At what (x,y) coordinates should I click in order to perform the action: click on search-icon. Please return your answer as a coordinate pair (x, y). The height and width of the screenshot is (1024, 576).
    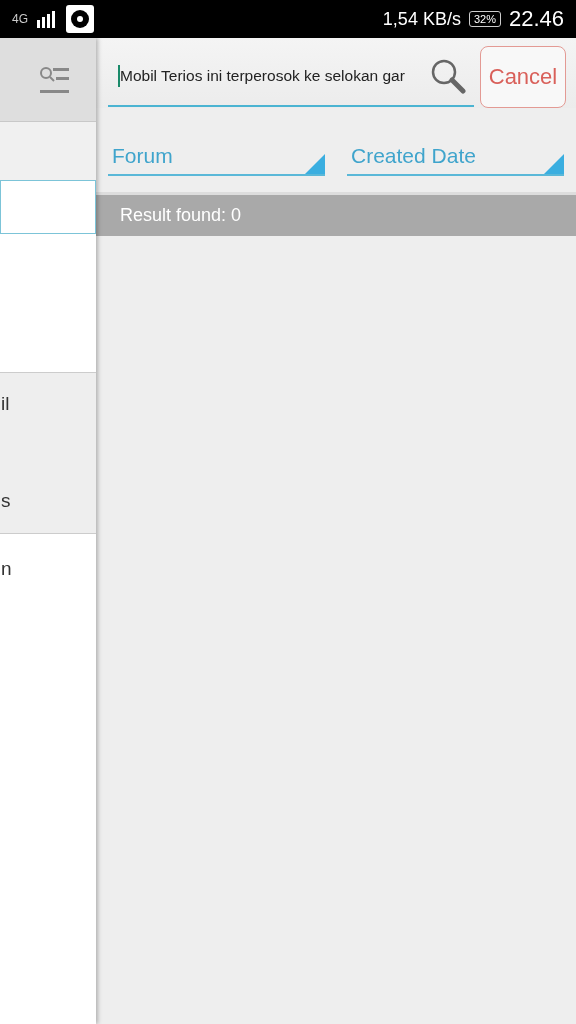
    Looking at the image, I should click on (448, 76).